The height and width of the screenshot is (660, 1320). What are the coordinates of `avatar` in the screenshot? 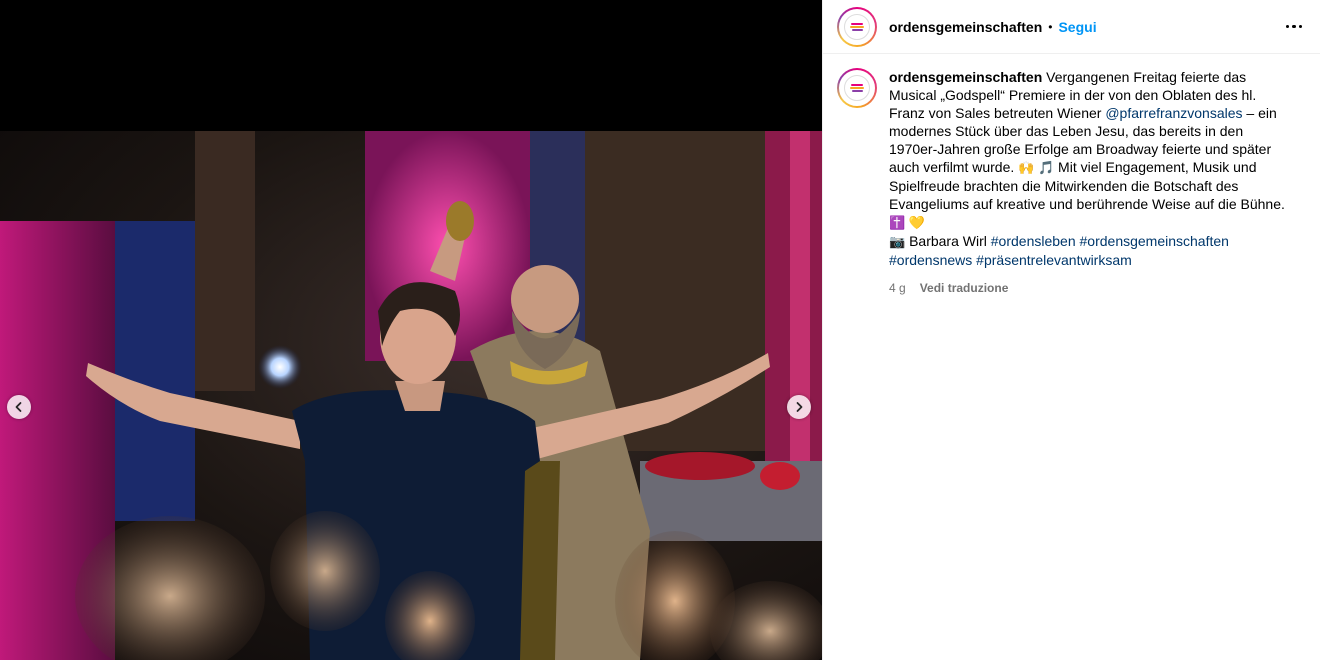 It's located at (857, 26).